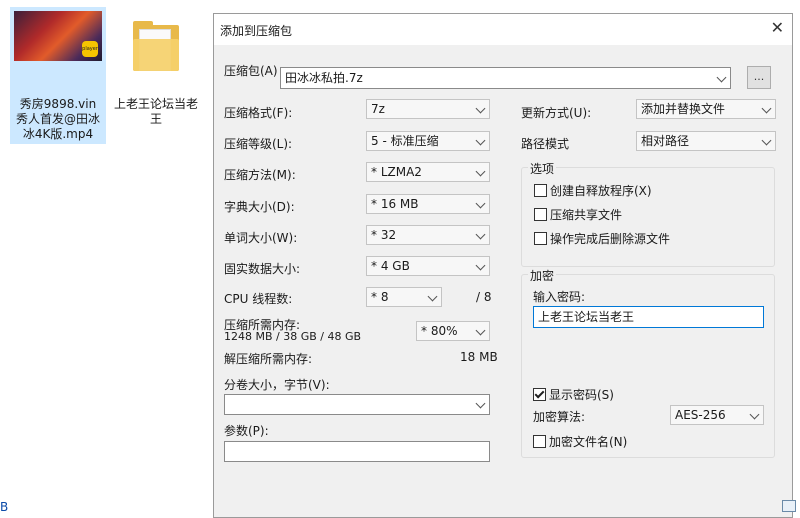  Describe the element at coordinates (559, 417) in the screenshot. I see `encryption-method-label: 加密算法:` at that location.